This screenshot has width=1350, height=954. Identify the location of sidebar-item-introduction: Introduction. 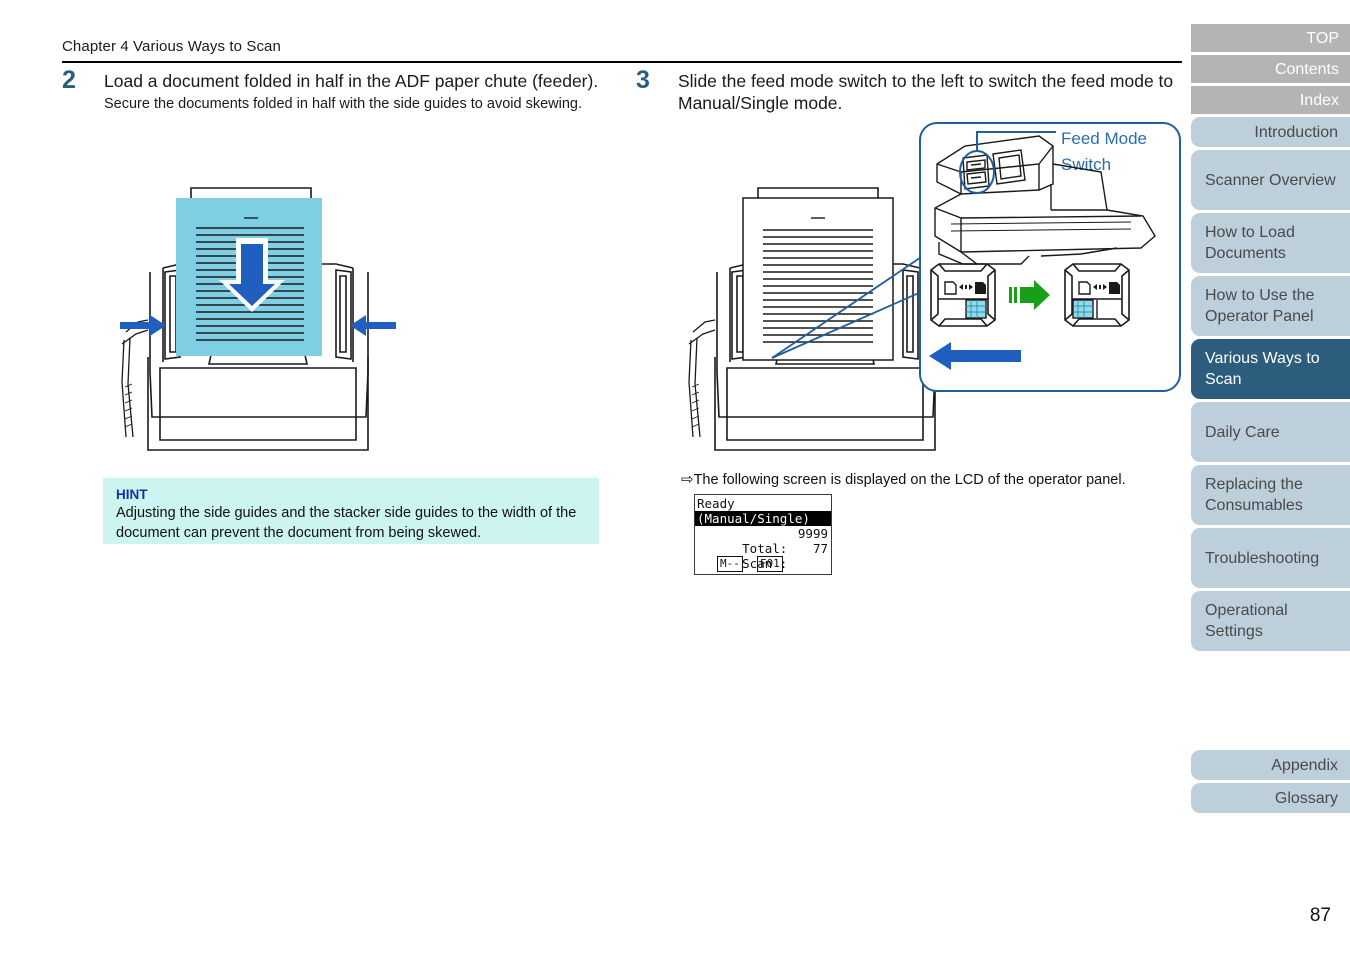
(1270, 132).